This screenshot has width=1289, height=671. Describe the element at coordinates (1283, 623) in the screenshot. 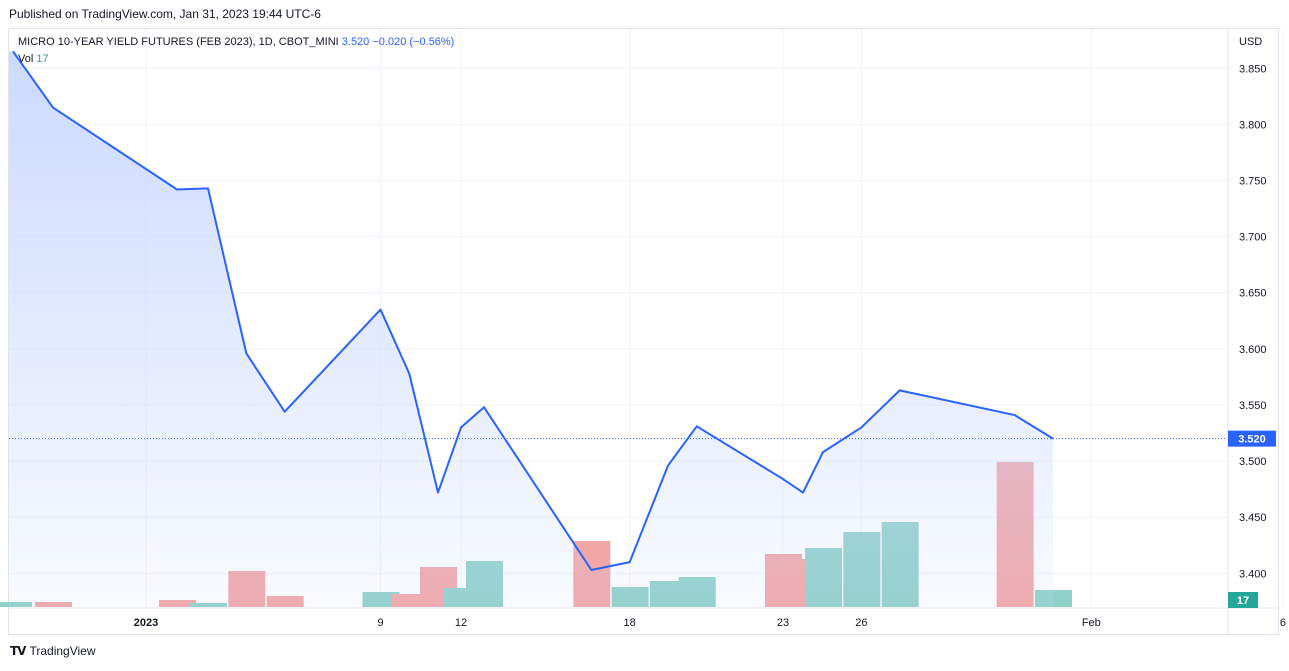

I see `time-tick-label: 6` at that location.